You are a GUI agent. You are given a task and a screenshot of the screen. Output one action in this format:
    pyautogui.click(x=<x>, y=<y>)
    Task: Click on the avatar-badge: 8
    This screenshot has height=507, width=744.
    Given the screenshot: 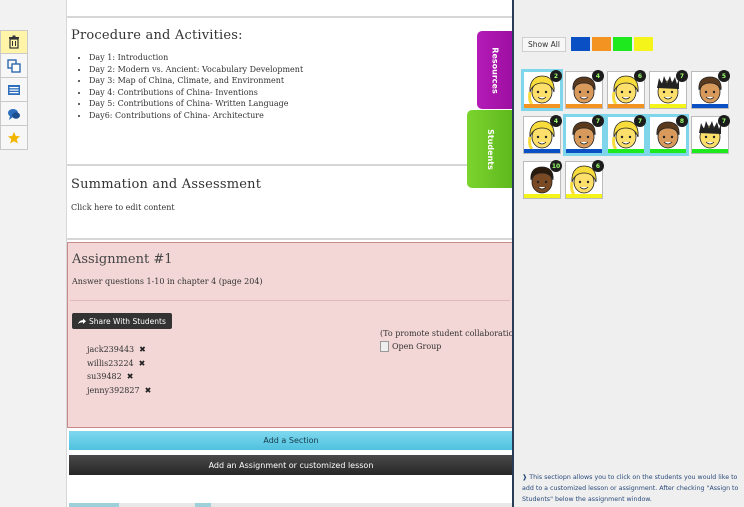 What is the action you would take?
    pyautogui.click(x=682, y=121)
    